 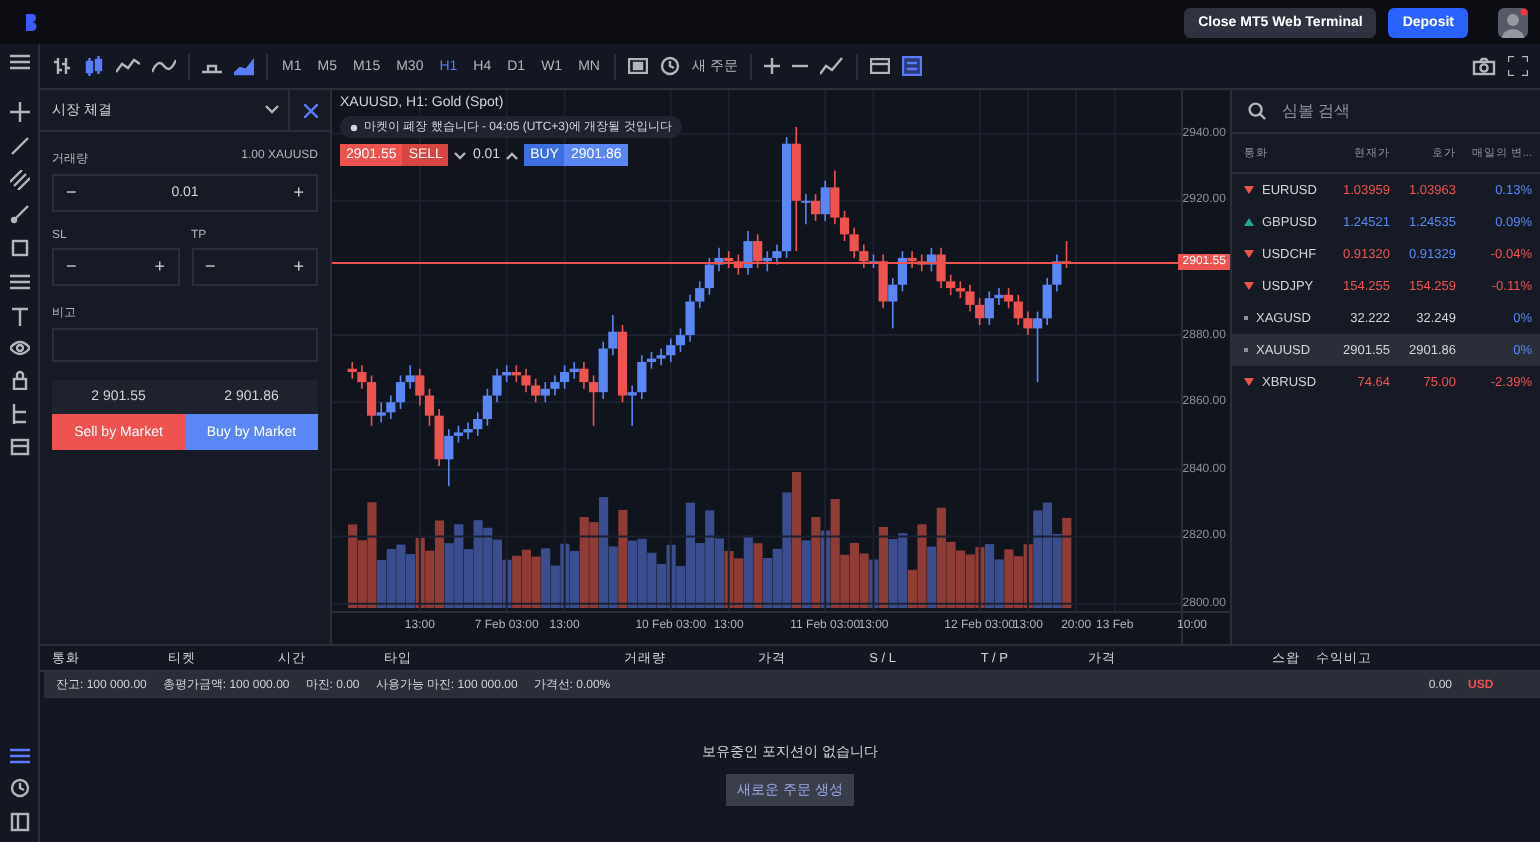 What do you see at coordinates (669, 66) in the screenshot?
I see `clock-icon` at bounding box center [669, 66].